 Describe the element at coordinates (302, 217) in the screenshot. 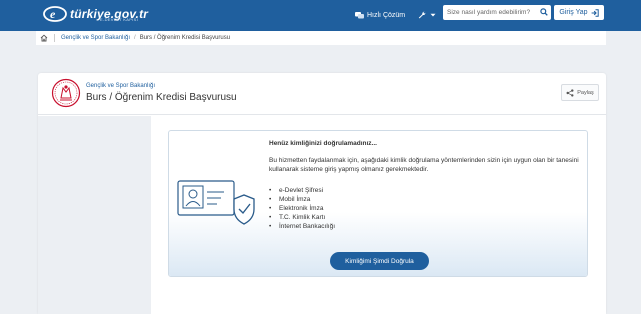

I see `auth-method-item: T.C. Kimlik Kartı` at that location.